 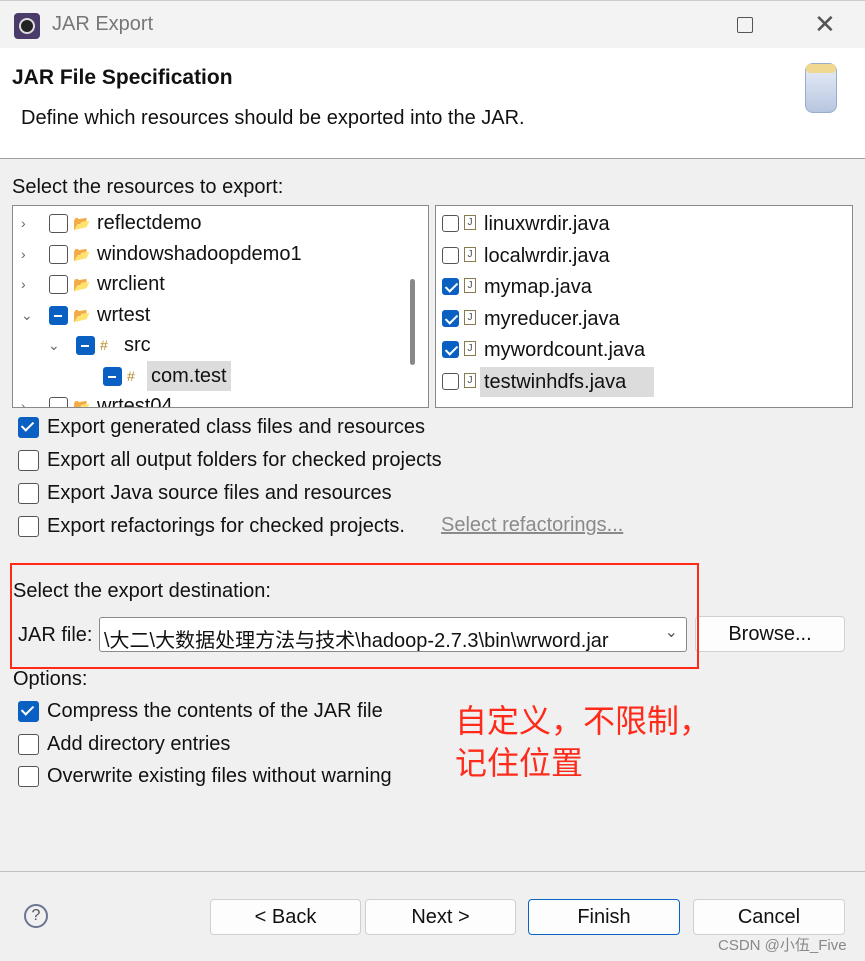 What do you see at coordinates (208, 345) in the screenshot?
I see `tree-item: ⌄ # src` at bounding box center [208, 345].